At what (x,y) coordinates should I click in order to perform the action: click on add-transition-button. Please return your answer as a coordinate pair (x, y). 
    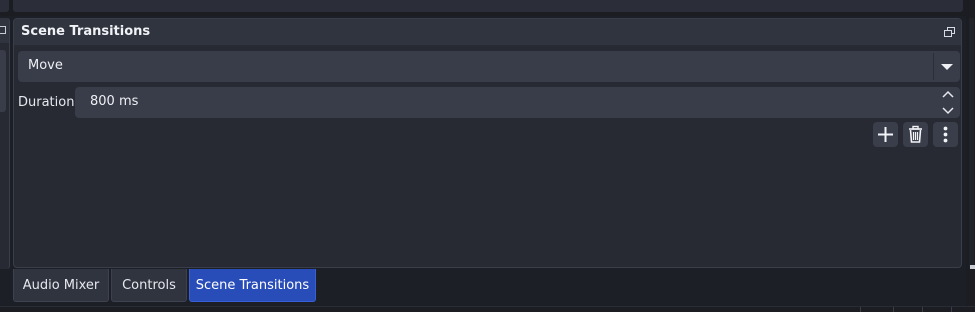
    Looking at the image, I should click on (885, 134).